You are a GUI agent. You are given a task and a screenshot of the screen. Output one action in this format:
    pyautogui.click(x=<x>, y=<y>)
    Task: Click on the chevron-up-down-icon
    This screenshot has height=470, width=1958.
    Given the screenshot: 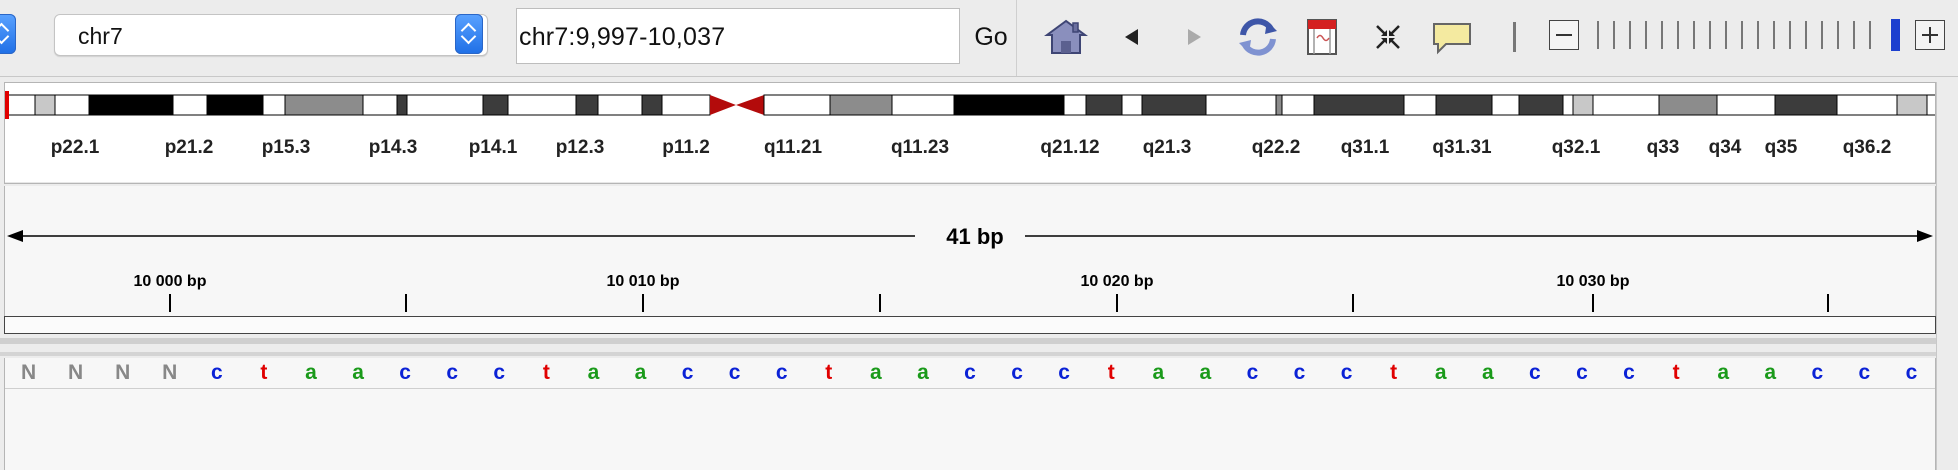 What is the action you would take?
    pyautogui.click(x=469, y=34)
    